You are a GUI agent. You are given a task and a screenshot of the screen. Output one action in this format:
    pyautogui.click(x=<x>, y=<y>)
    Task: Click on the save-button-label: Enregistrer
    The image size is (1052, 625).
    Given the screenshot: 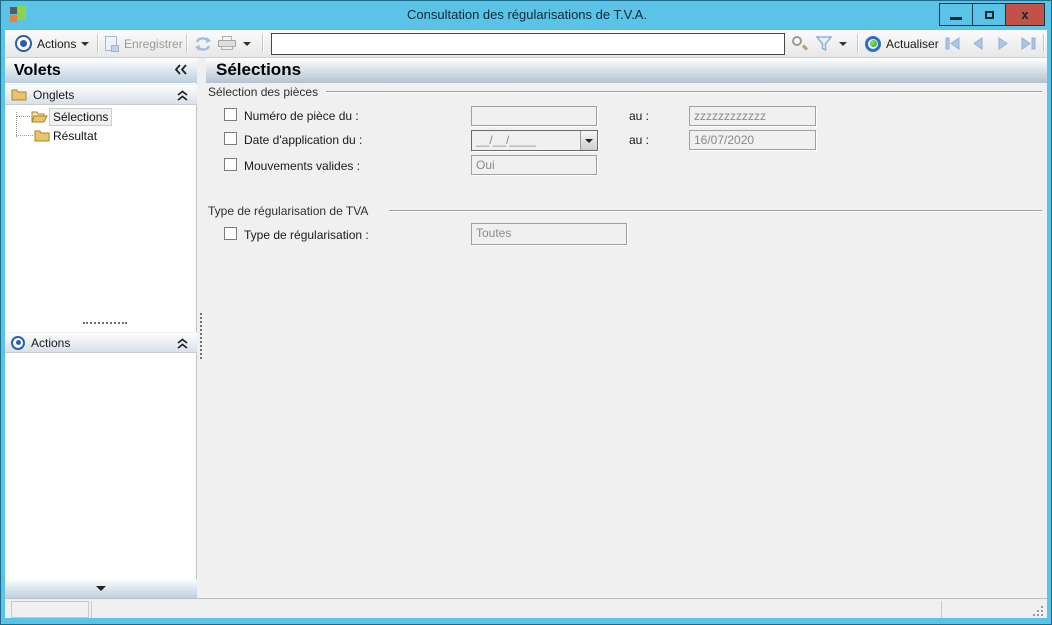 What is the action you would take?
    pyautogui.click(x=153, y=43)
    